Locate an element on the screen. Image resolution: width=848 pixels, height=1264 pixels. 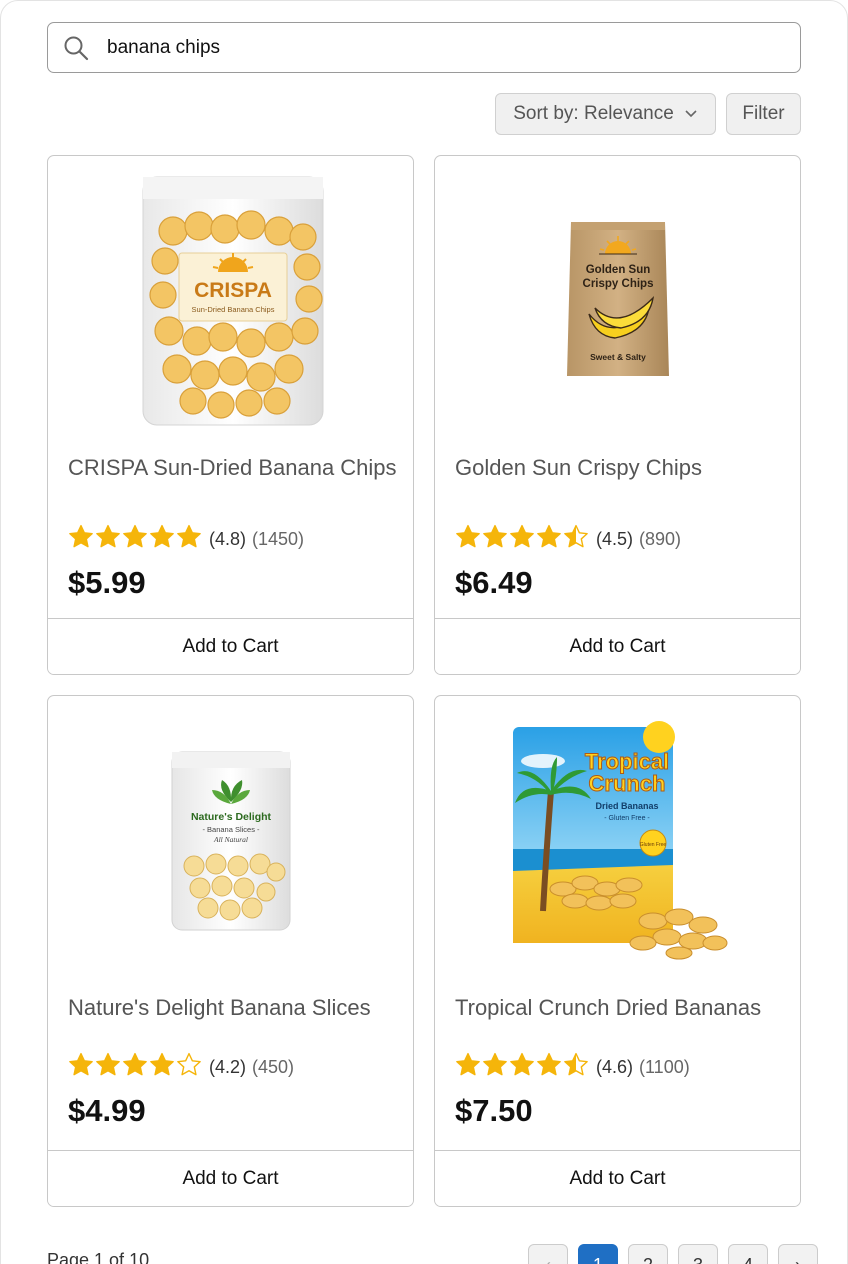
package-brand: CRISPA is located at coordinates (233, 290).